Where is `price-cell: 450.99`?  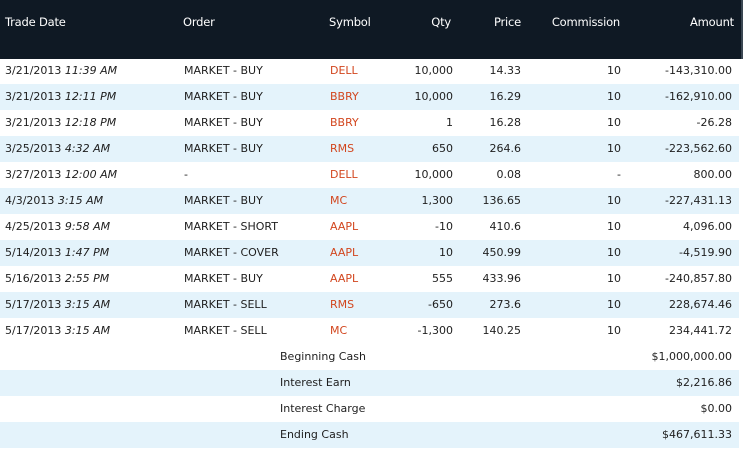 price-cell: 450.99 is located at coordinates (502, 252).